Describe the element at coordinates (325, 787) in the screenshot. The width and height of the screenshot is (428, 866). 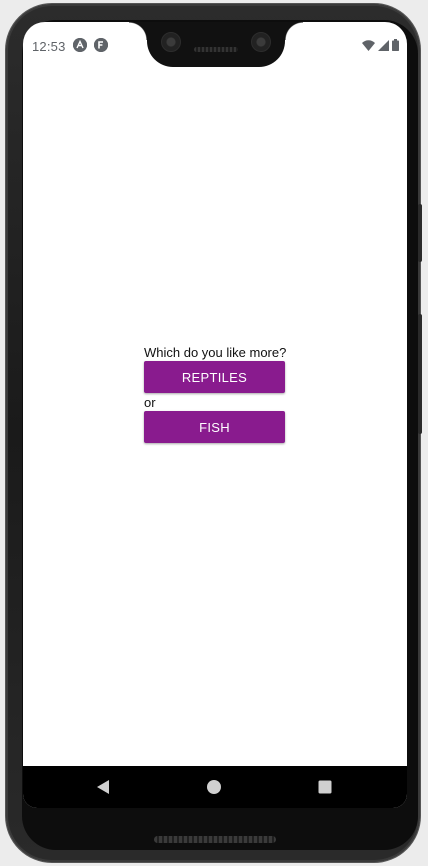
I see `recents-icon` at that location.